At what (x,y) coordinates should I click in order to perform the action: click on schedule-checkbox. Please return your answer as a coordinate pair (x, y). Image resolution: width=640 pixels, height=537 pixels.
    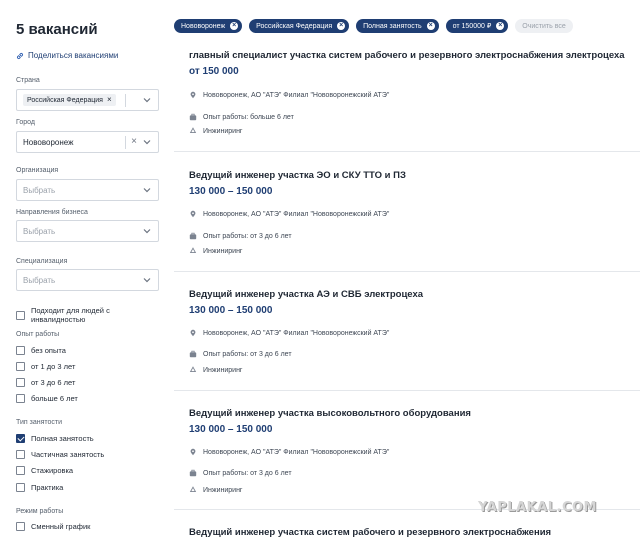
    Looking at the image, I should click on (20, 526).